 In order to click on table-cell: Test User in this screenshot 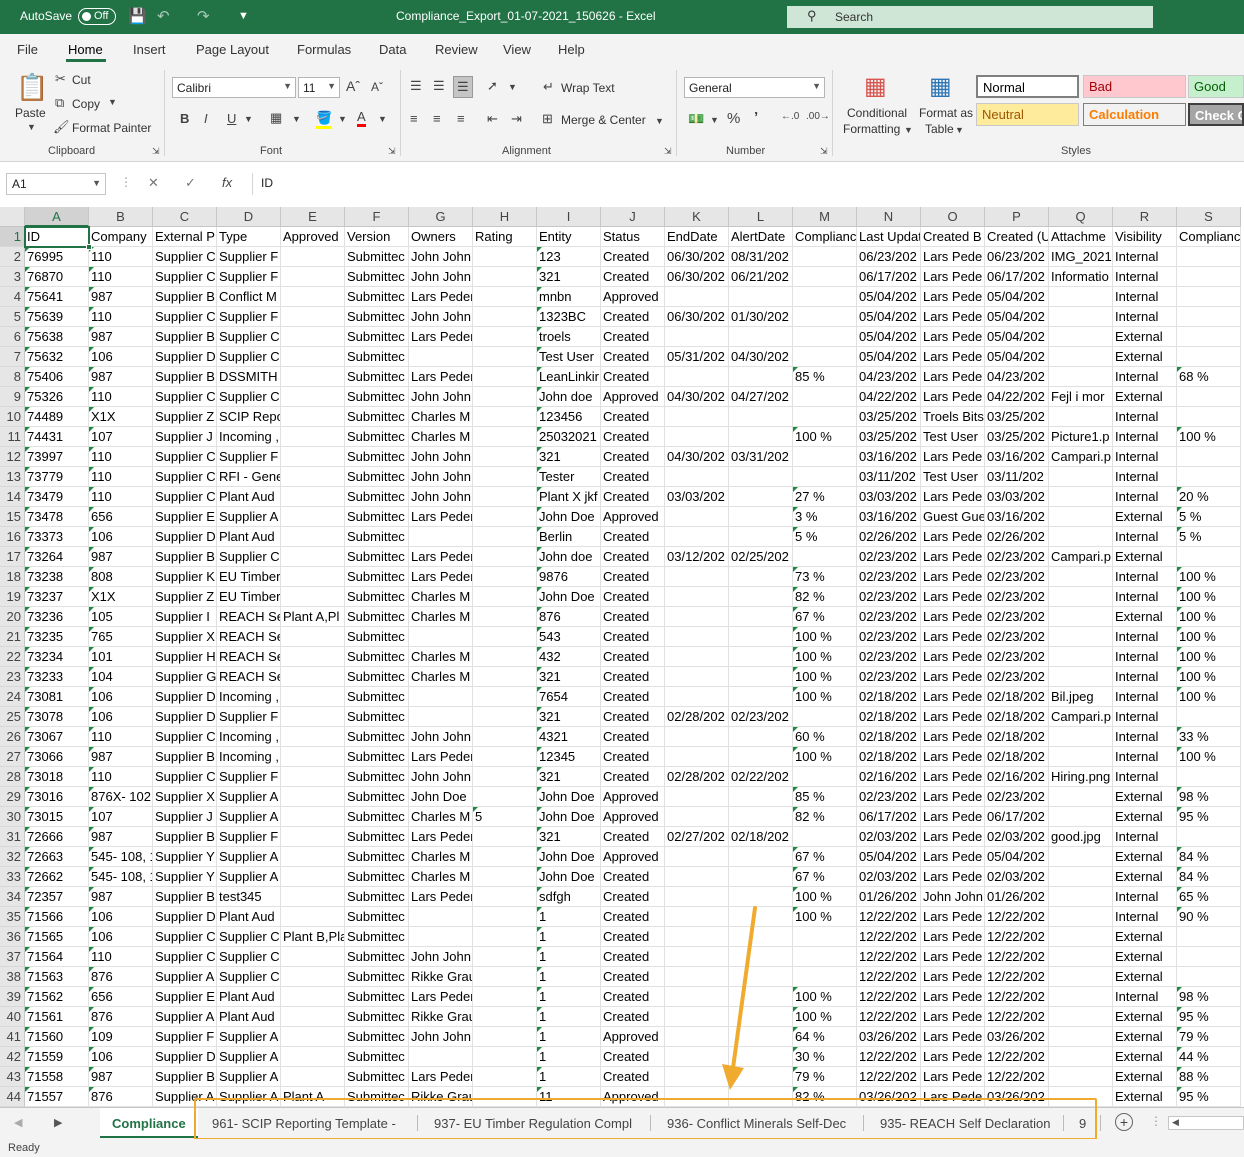, I will do `click(569, 357)`.